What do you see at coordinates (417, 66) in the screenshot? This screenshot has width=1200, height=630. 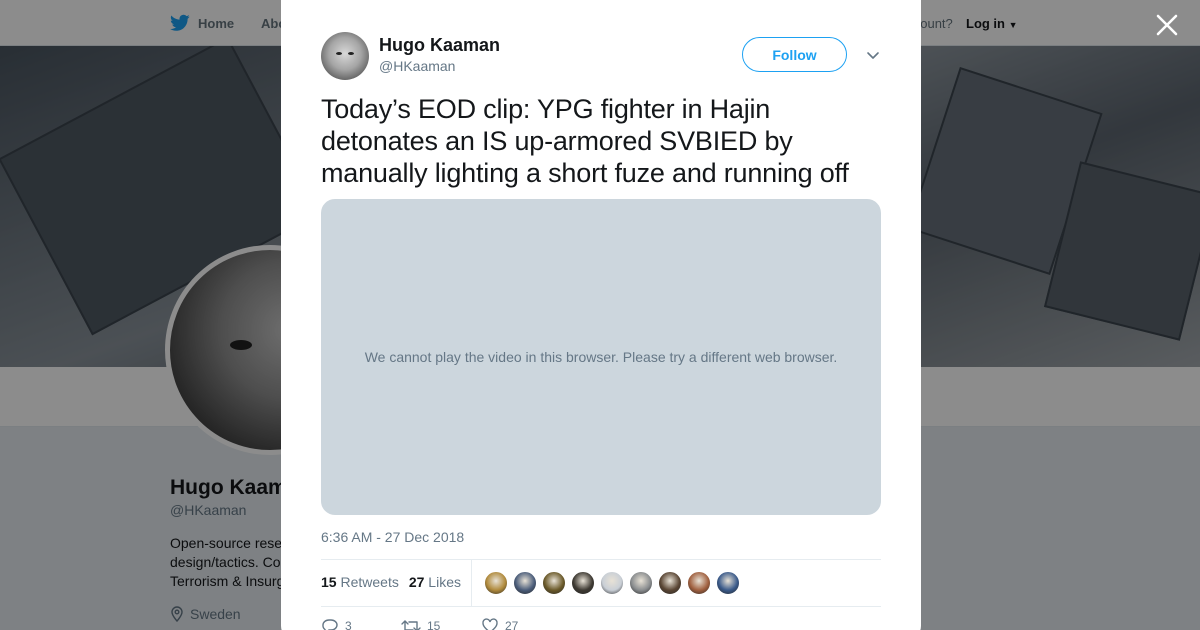 I see `author-handle: @HKaaman` at bounding box center [417, 66].